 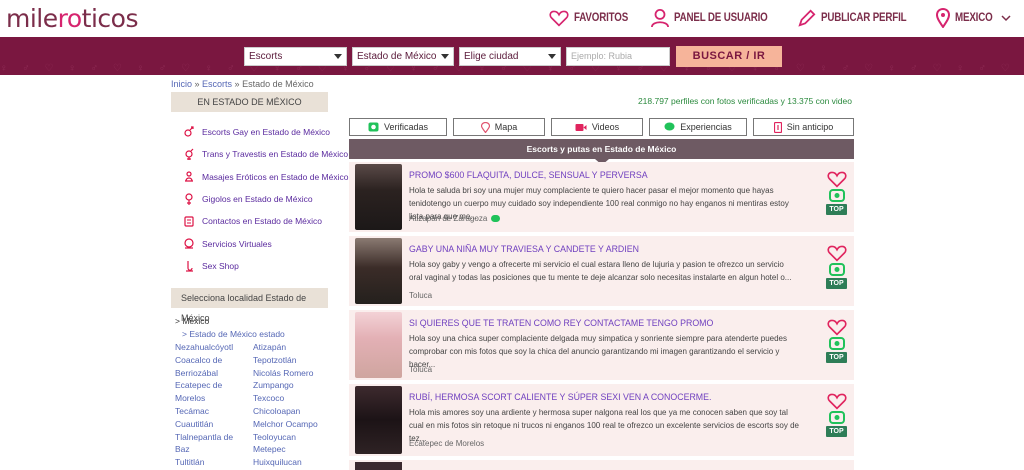 I want to click on sexshop-icon, so click(x=189, y=266).